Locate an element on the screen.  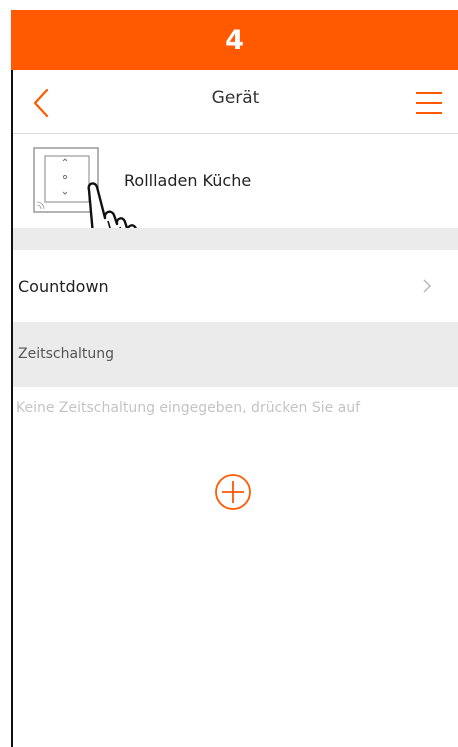
step-banner: 4 is located at coordinates (234, 40).